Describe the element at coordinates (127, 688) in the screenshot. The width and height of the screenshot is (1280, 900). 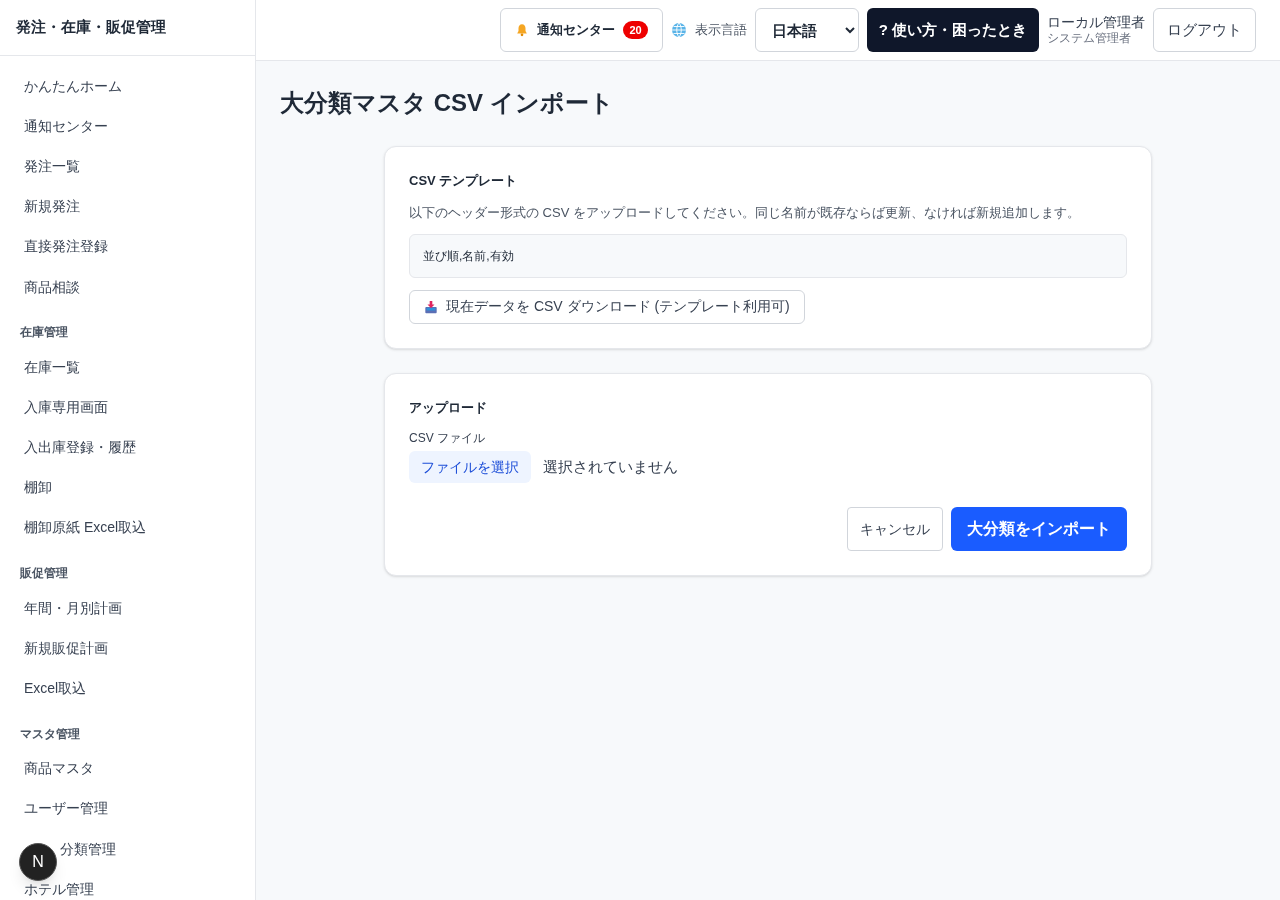
I see `sidebar-item: Excel取込` at that location.